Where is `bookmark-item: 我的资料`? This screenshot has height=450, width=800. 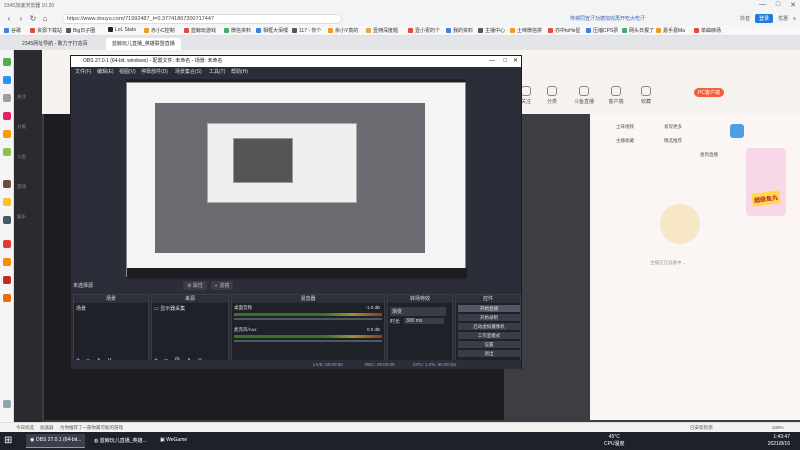 bookmark-item: 我的资料 is located at coordinates (459, 30).